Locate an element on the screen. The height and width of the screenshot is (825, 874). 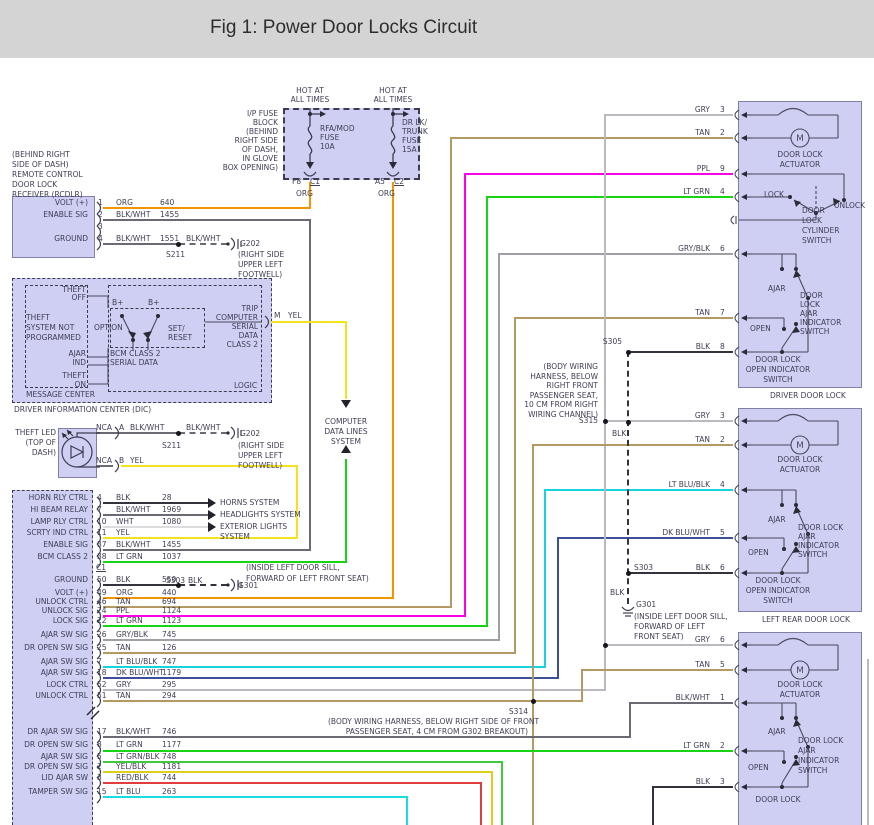
label: (RIGHT SIDE is located at coordinates (261, 254).